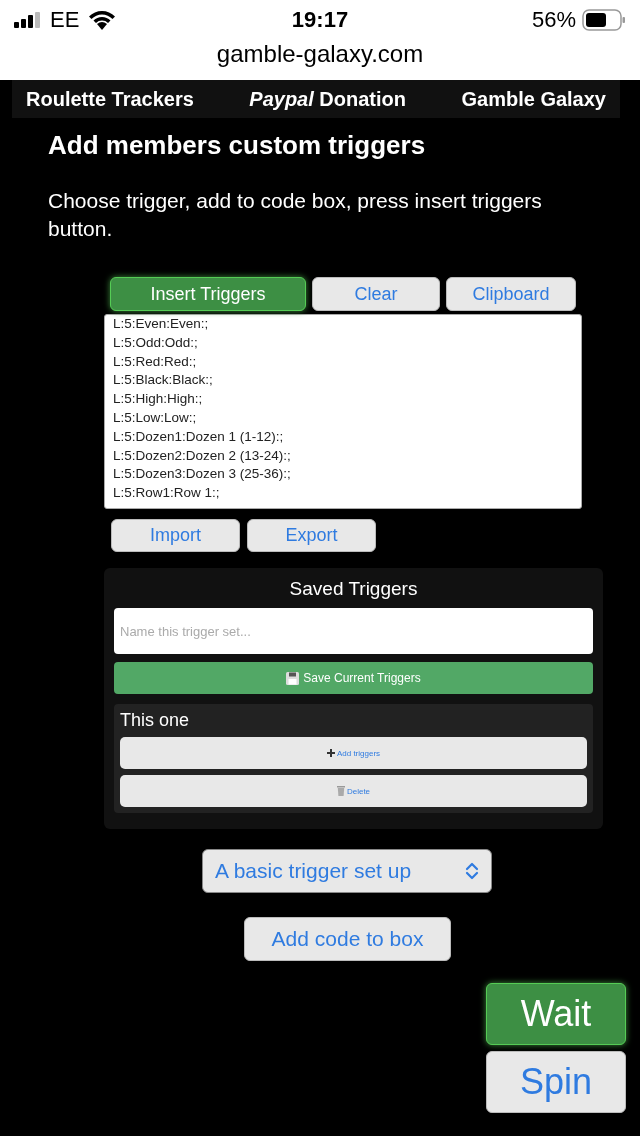 The width and height of the screenshot is (640, 1136). I want to click on instructions-text: Choose trigger, add to code box, press insert triggers button., so click(295, 215).